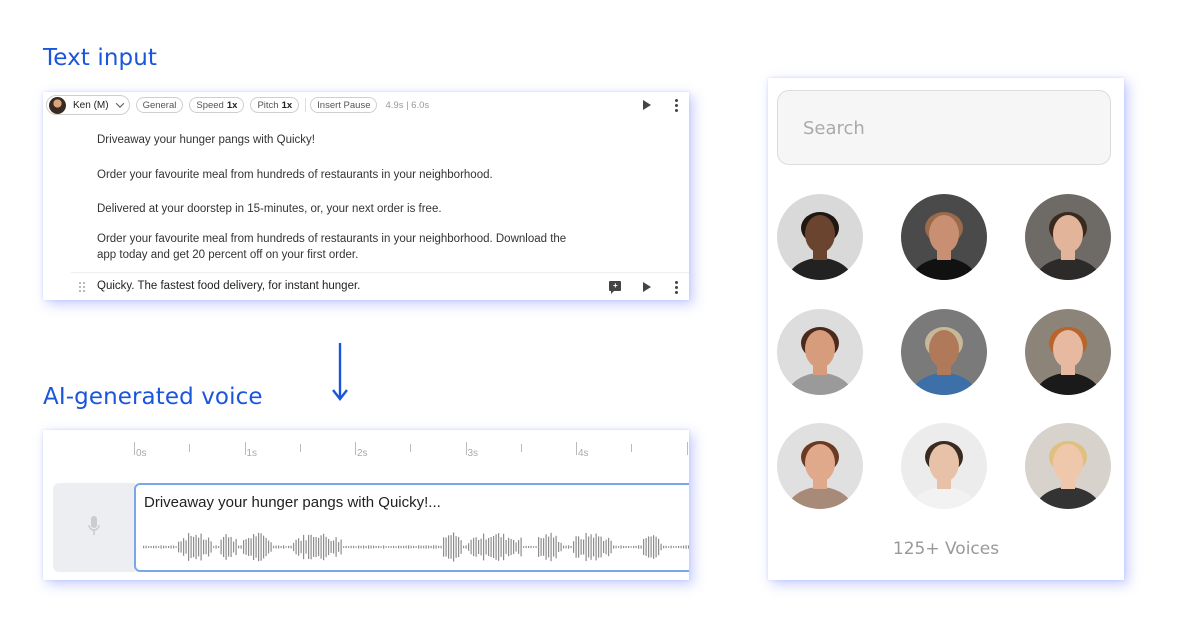  What do you see at coordinates (232, 105) in the screenshot?
I see `speed-value: 1x` at bounding box center [232, 105].